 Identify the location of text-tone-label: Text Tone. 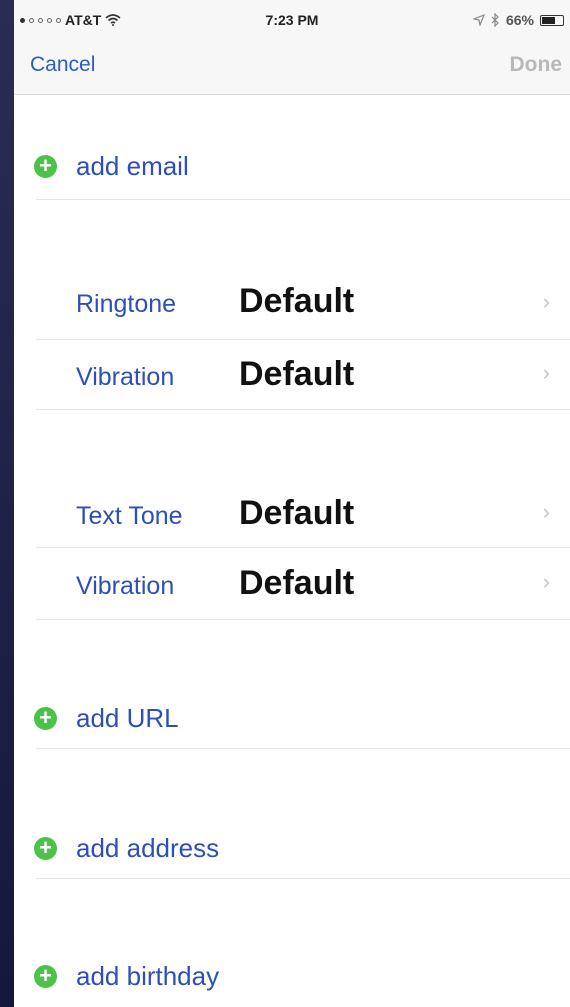
(129, 516).